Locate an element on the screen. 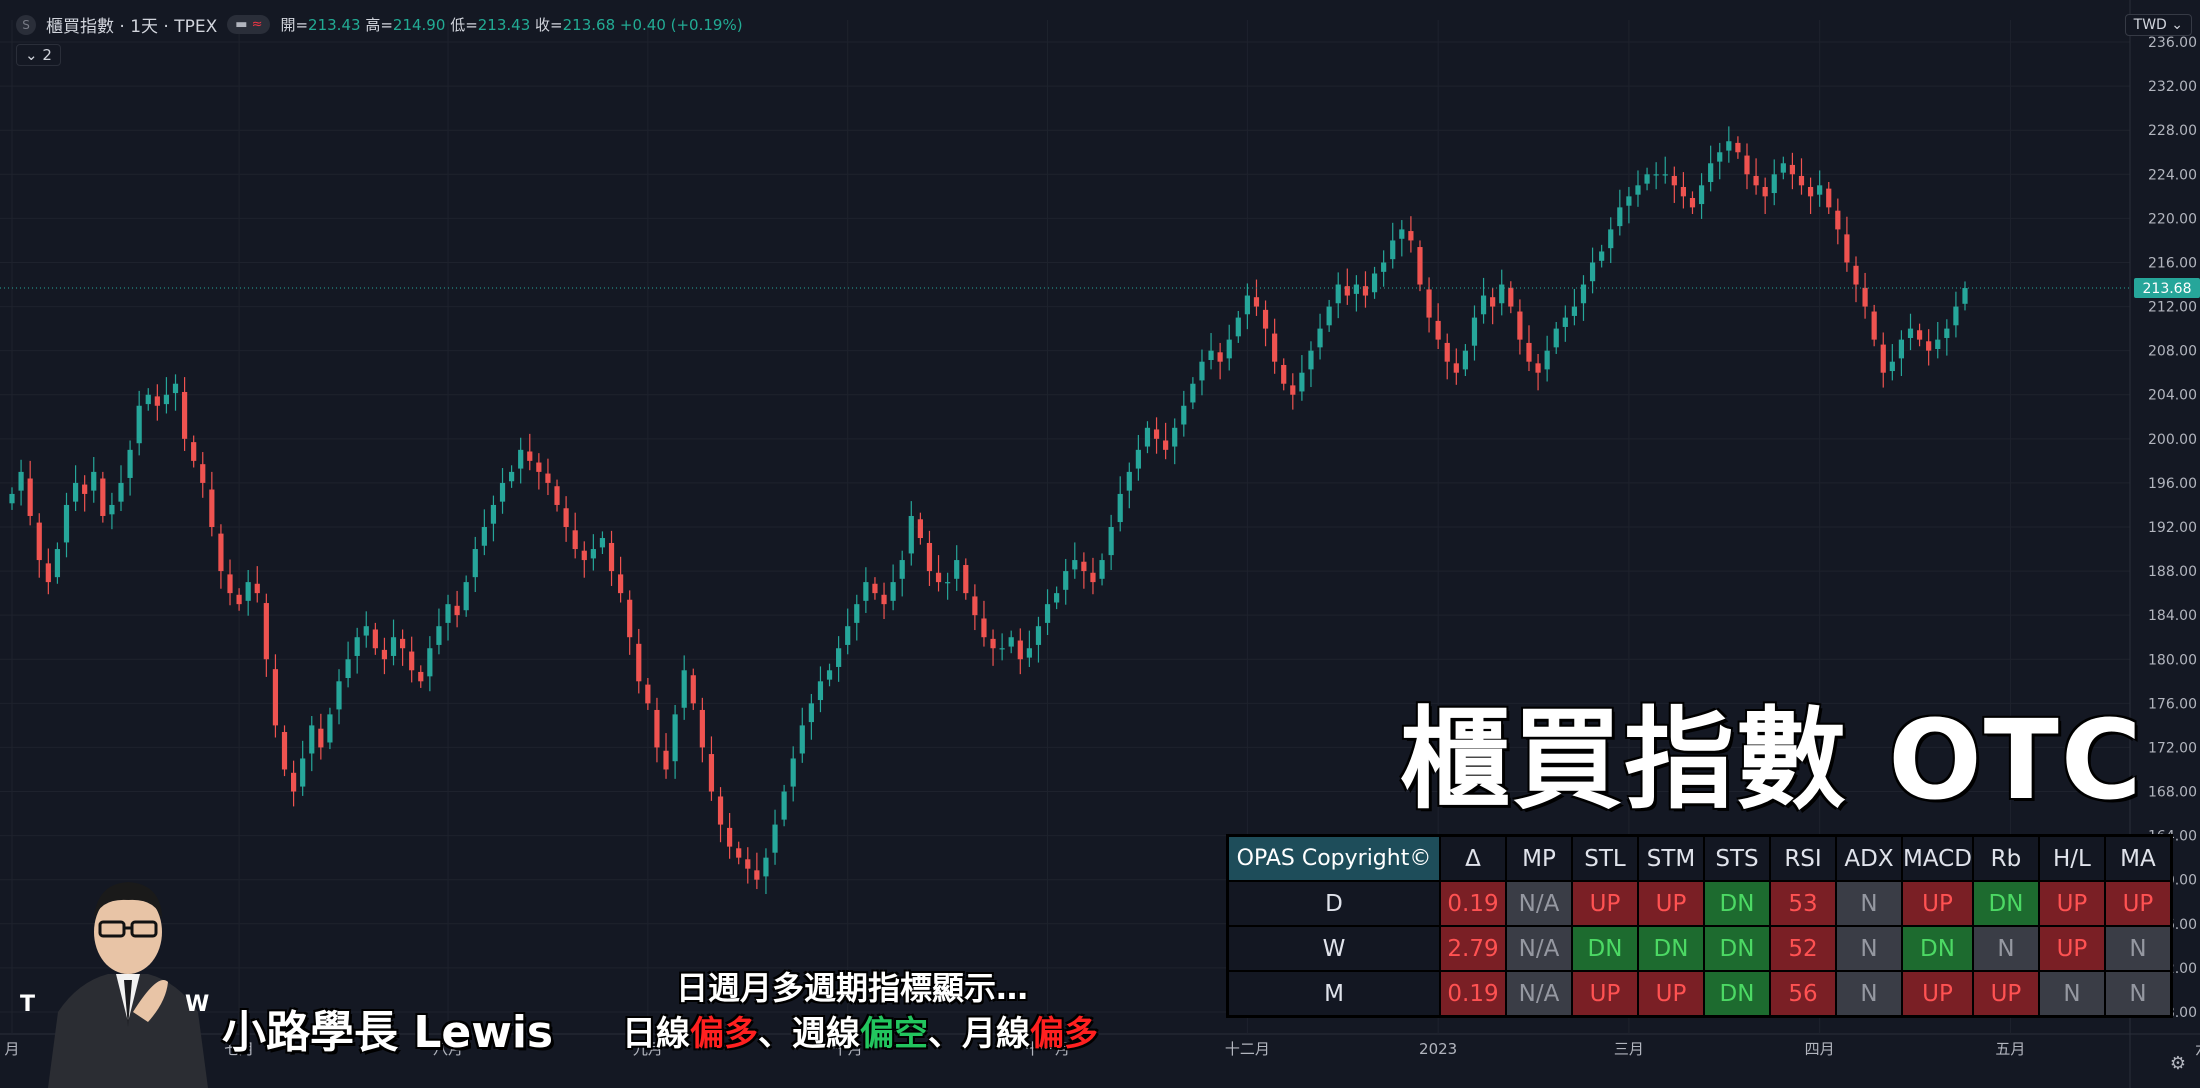 The width and height of the screenshot is (2200, 1088). subtitle-line-2: 日線偏多、週線偏空、月線偏多 is located at coordinates (860, 1030).